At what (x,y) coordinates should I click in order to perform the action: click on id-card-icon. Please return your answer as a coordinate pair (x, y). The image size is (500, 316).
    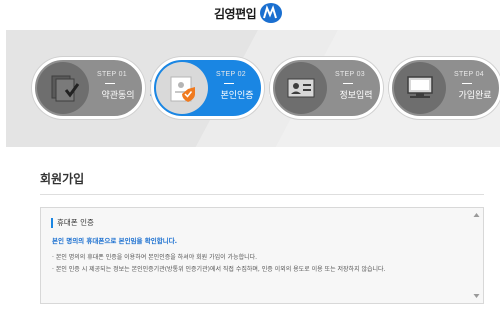
    Looking at the image, I should click on (301, 88).